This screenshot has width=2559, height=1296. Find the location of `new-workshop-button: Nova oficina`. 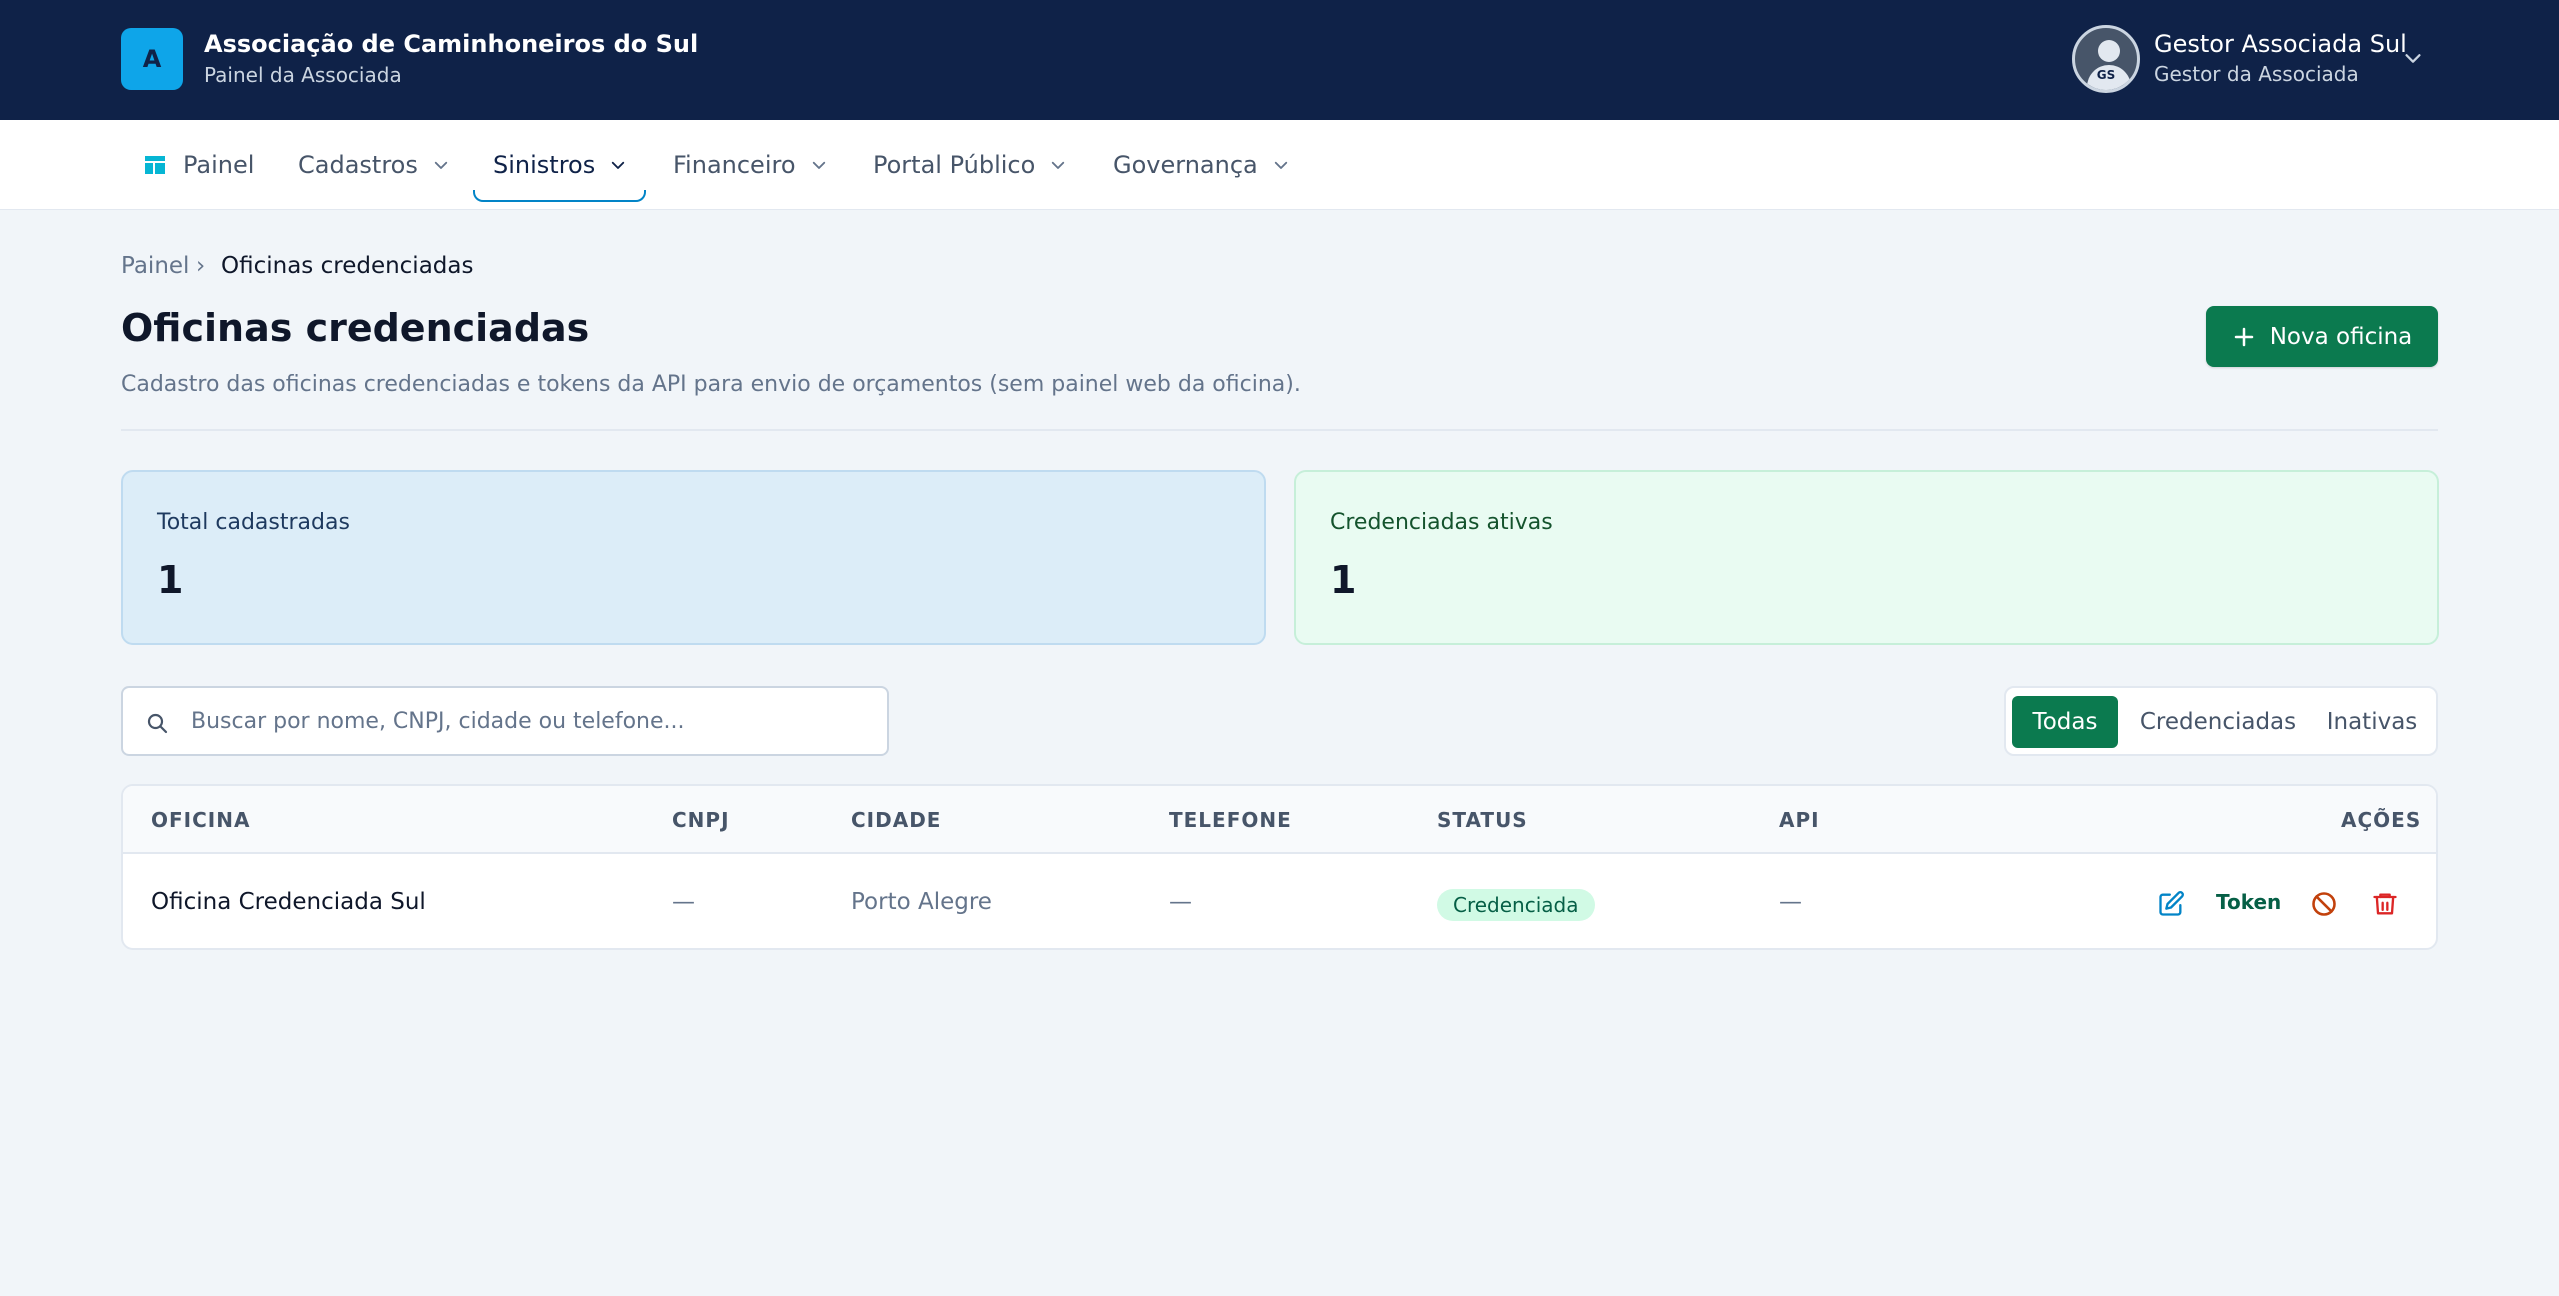

new-workshop-button: Nova oficina is located at coordinates (2322, 336).